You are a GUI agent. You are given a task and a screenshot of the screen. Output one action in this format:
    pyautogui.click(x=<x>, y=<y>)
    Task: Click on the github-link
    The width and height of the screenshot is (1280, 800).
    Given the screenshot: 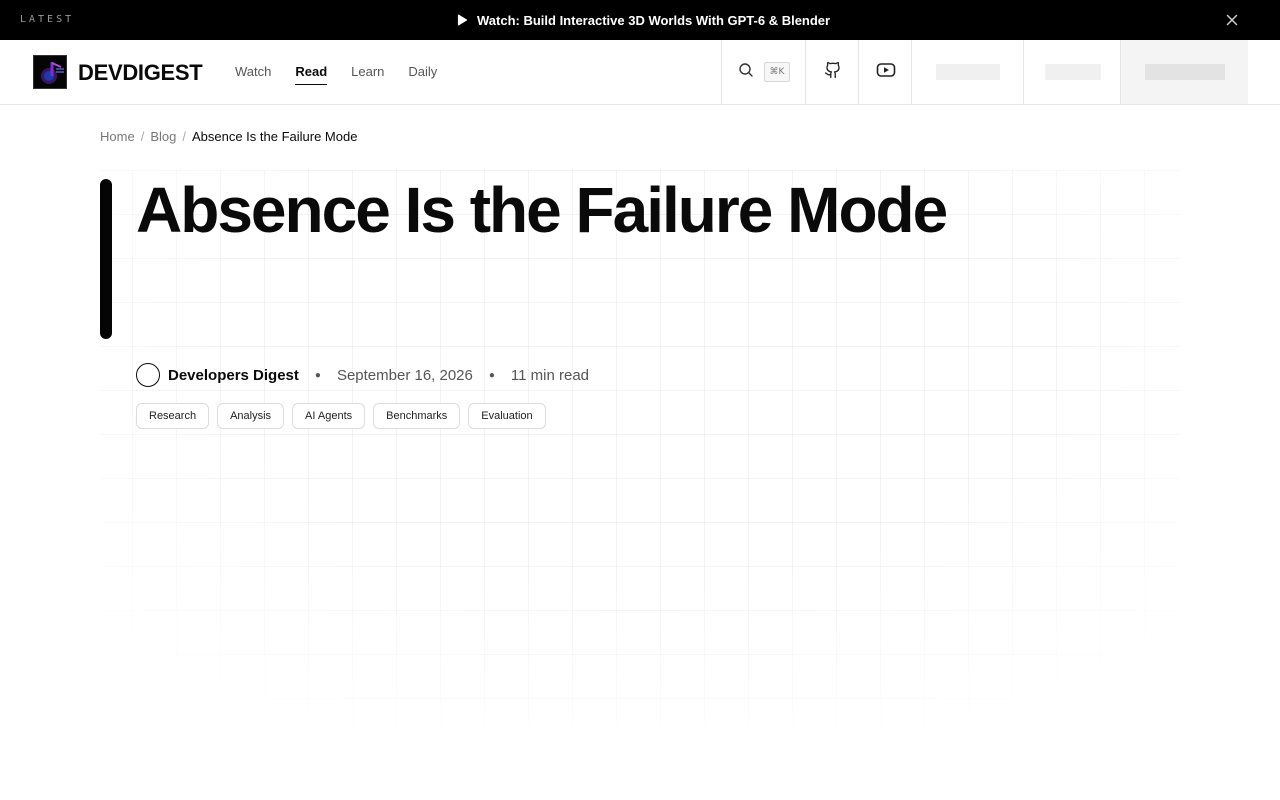 What is the action you would take?
    pyautogui.click(x=832, y=72)
    